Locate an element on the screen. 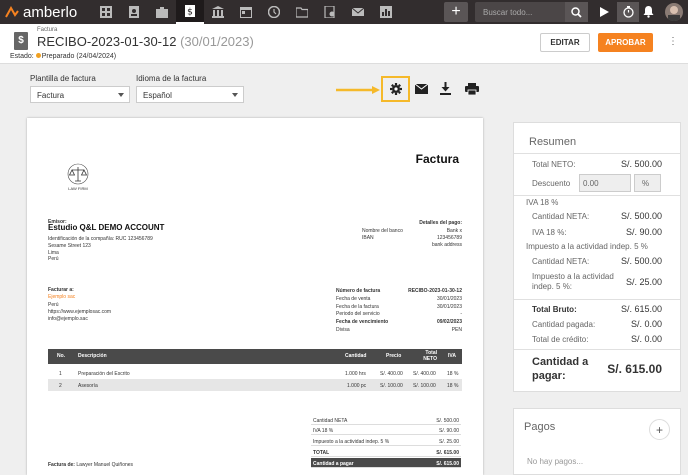 Image resolution: width=688 pixels, height=475 pixels. app-logo: amberlo is located at coordinates (46, 12).